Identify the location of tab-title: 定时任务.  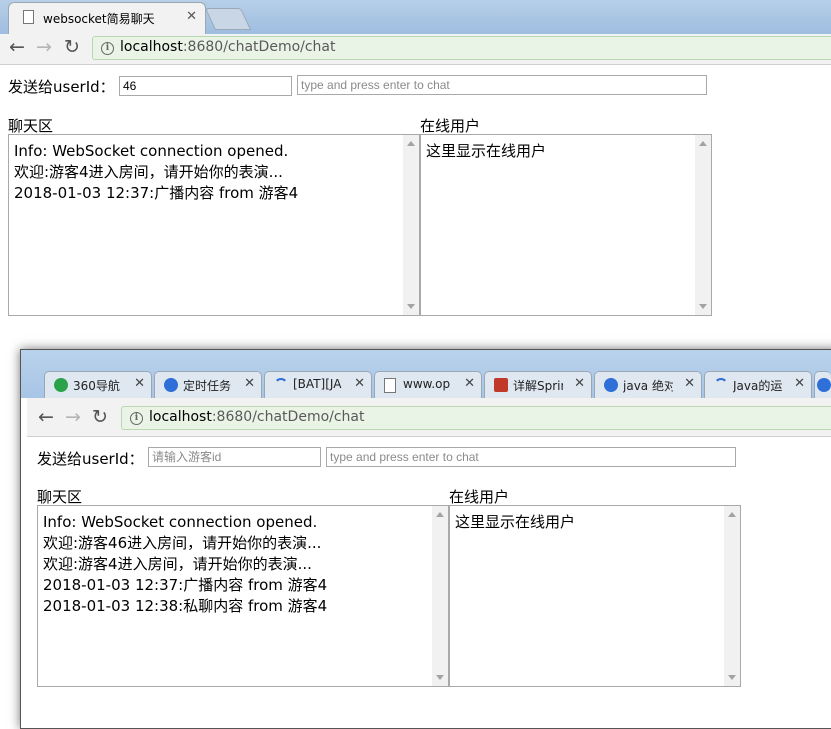
(207, 386).